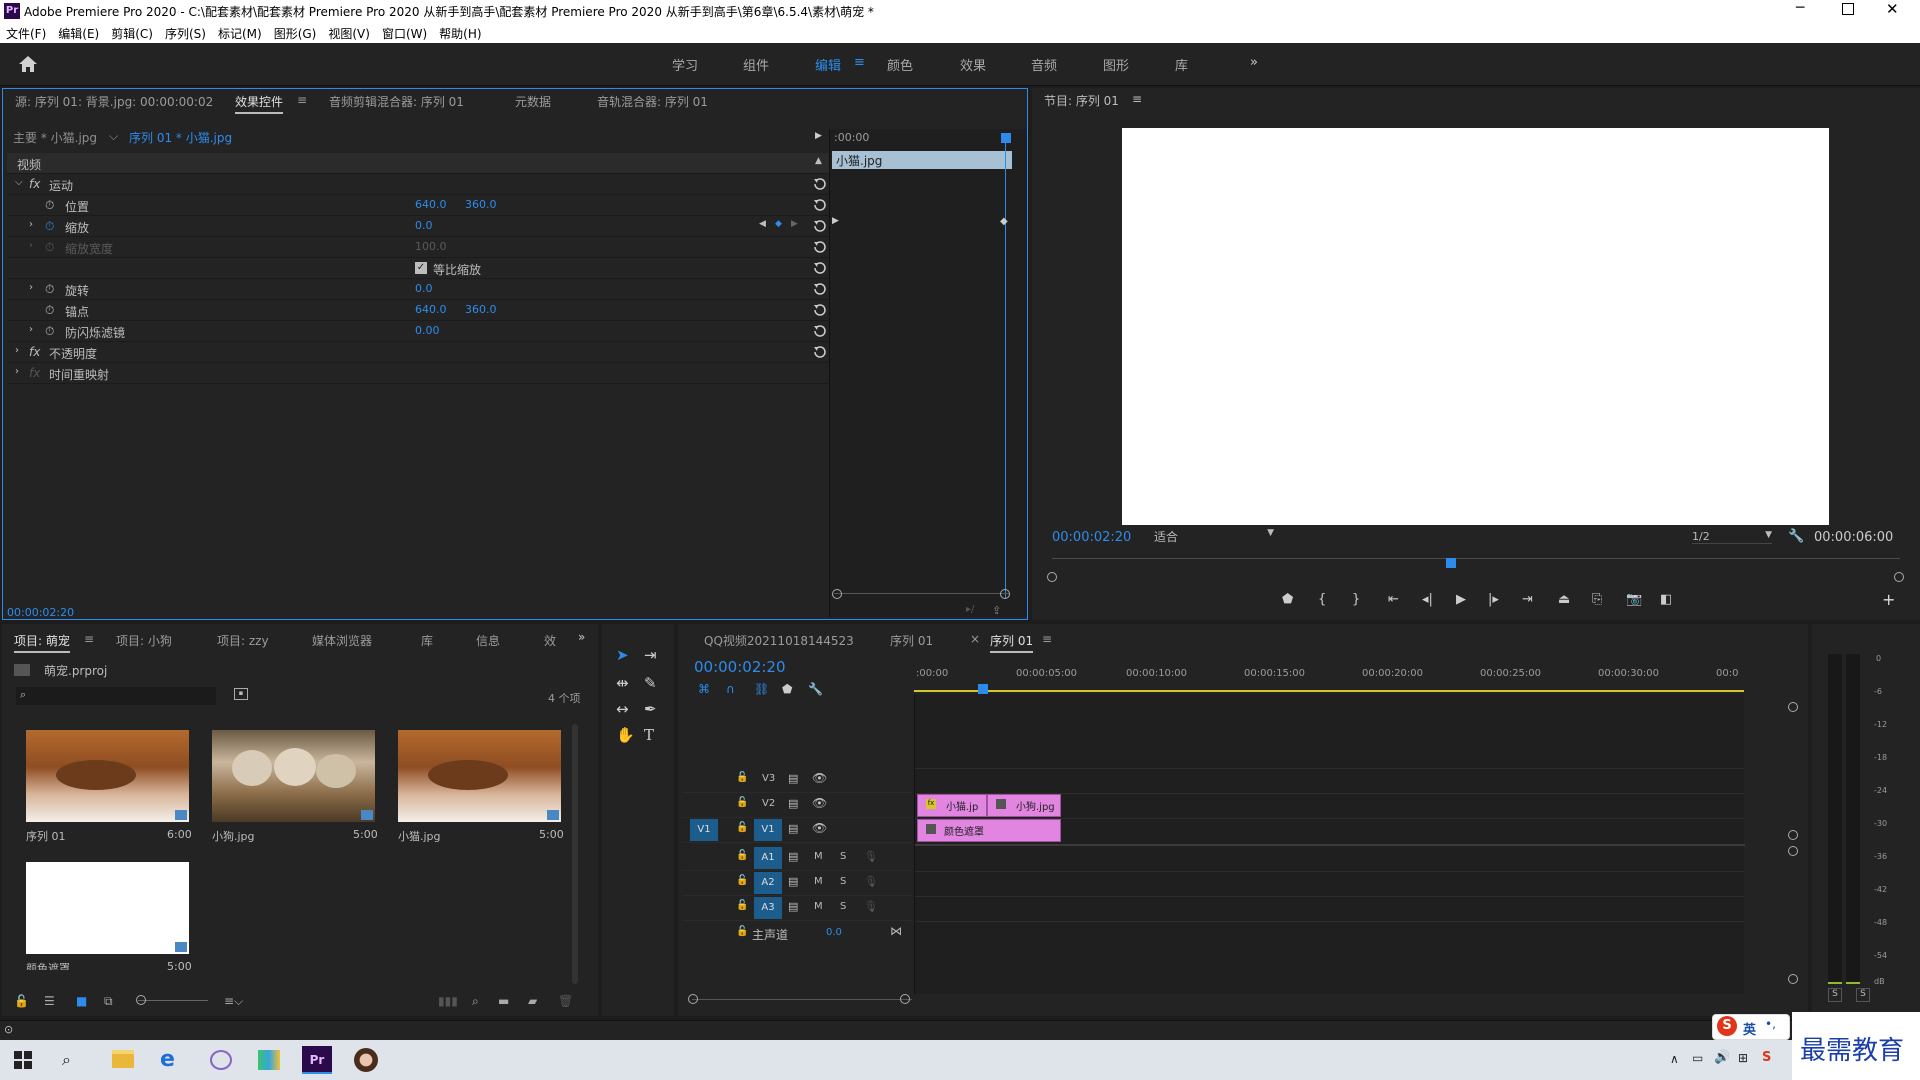 Image resolution: width=1920 pixels, height=1080 pixels. Describe the element at coordinates (424, 225) in the screenshot. I see `scale-value: 0.0` at that location.